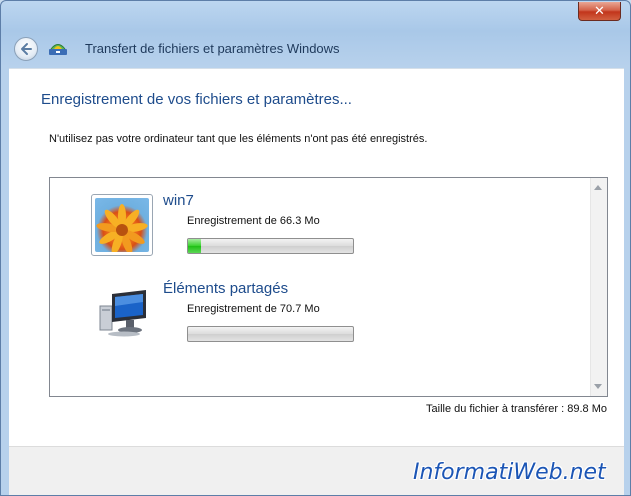  I want to click on vertical-scrollbar, so click(598, 287).